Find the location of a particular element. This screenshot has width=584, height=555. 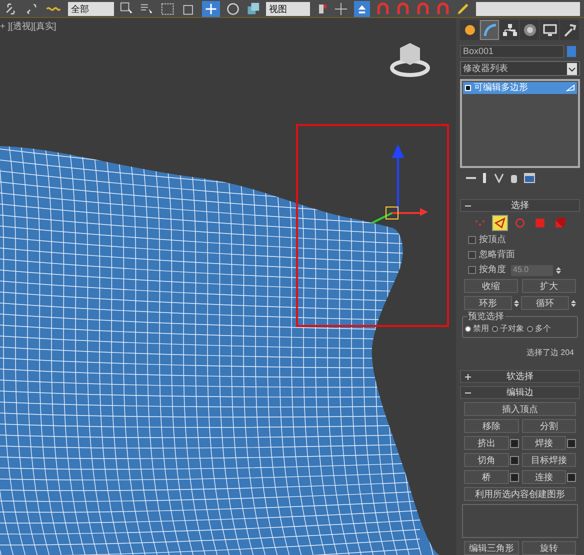

panel-button: 收缩 is located at coordinates (491, 286).